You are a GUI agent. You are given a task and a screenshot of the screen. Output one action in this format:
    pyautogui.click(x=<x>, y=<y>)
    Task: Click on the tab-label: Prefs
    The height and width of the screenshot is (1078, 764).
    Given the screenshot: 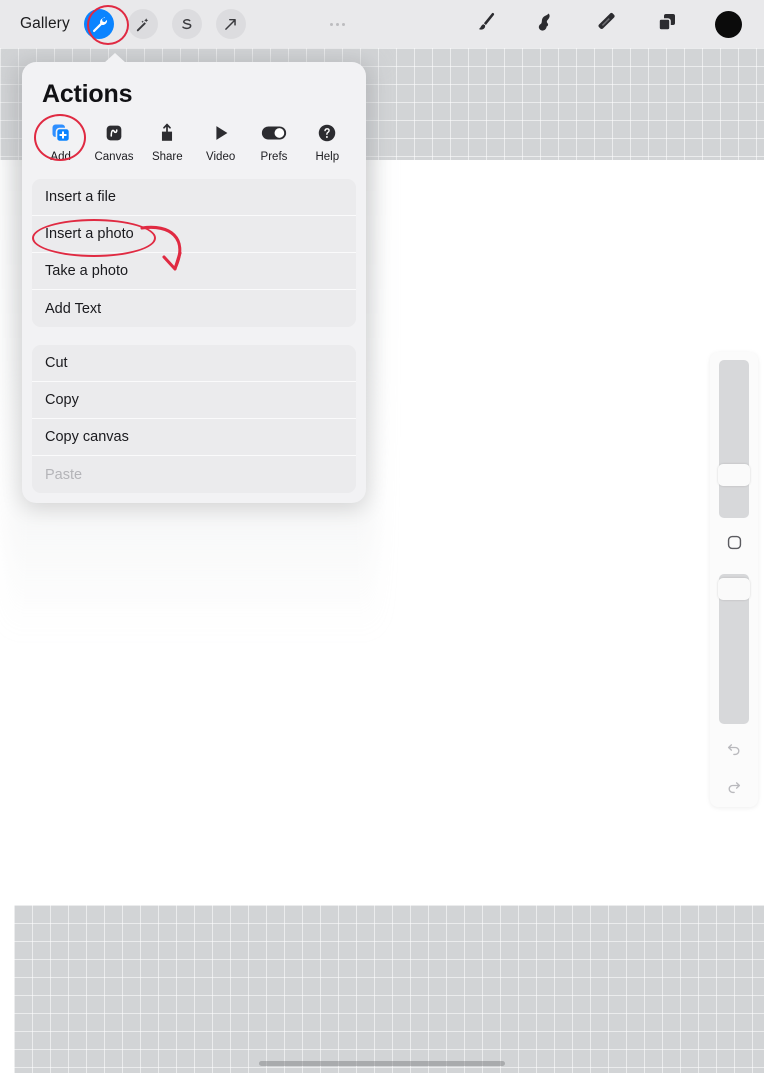 What is the action you would take?
    pyautogui.click(x=274, y=157)
    